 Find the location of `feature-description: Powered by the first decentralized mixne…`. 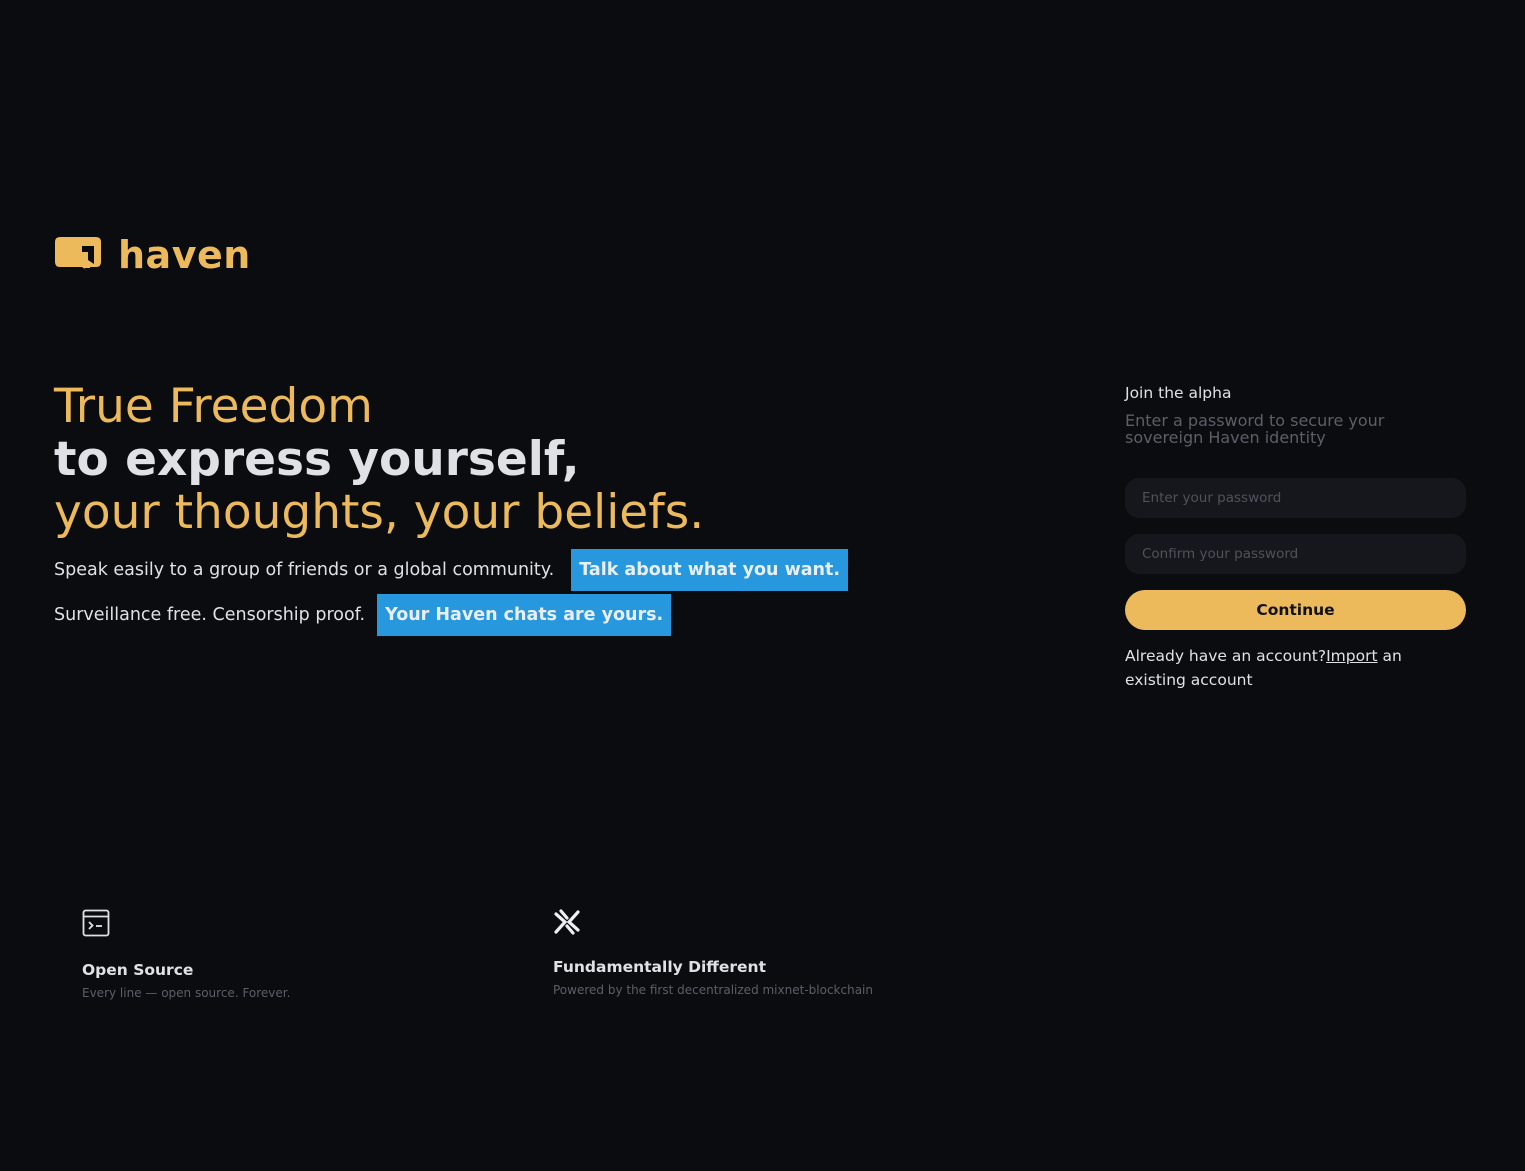

feature-description: Powered by the first decentralized mixne… is located at coordinates (713, 990).